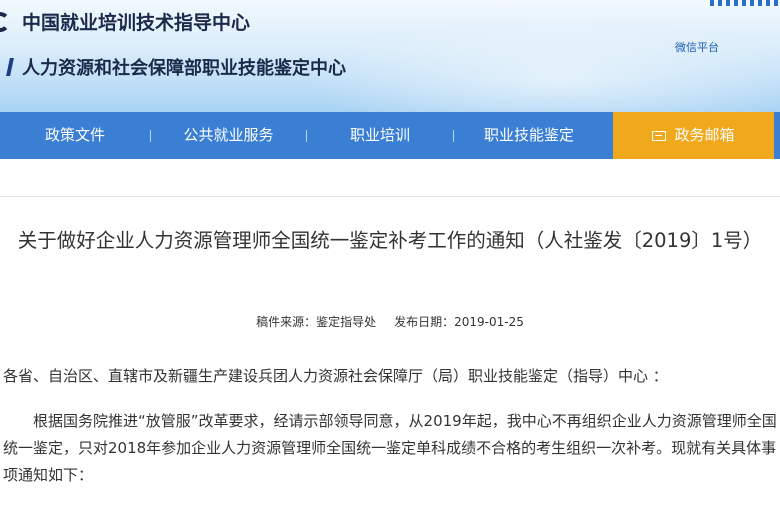 The image size is (780, 509). What do you see at coordinates (136, 23) in the screenshot?
I see `org-name-1: 中国就业培训技术指导中心` at bounding box center [136, 23].